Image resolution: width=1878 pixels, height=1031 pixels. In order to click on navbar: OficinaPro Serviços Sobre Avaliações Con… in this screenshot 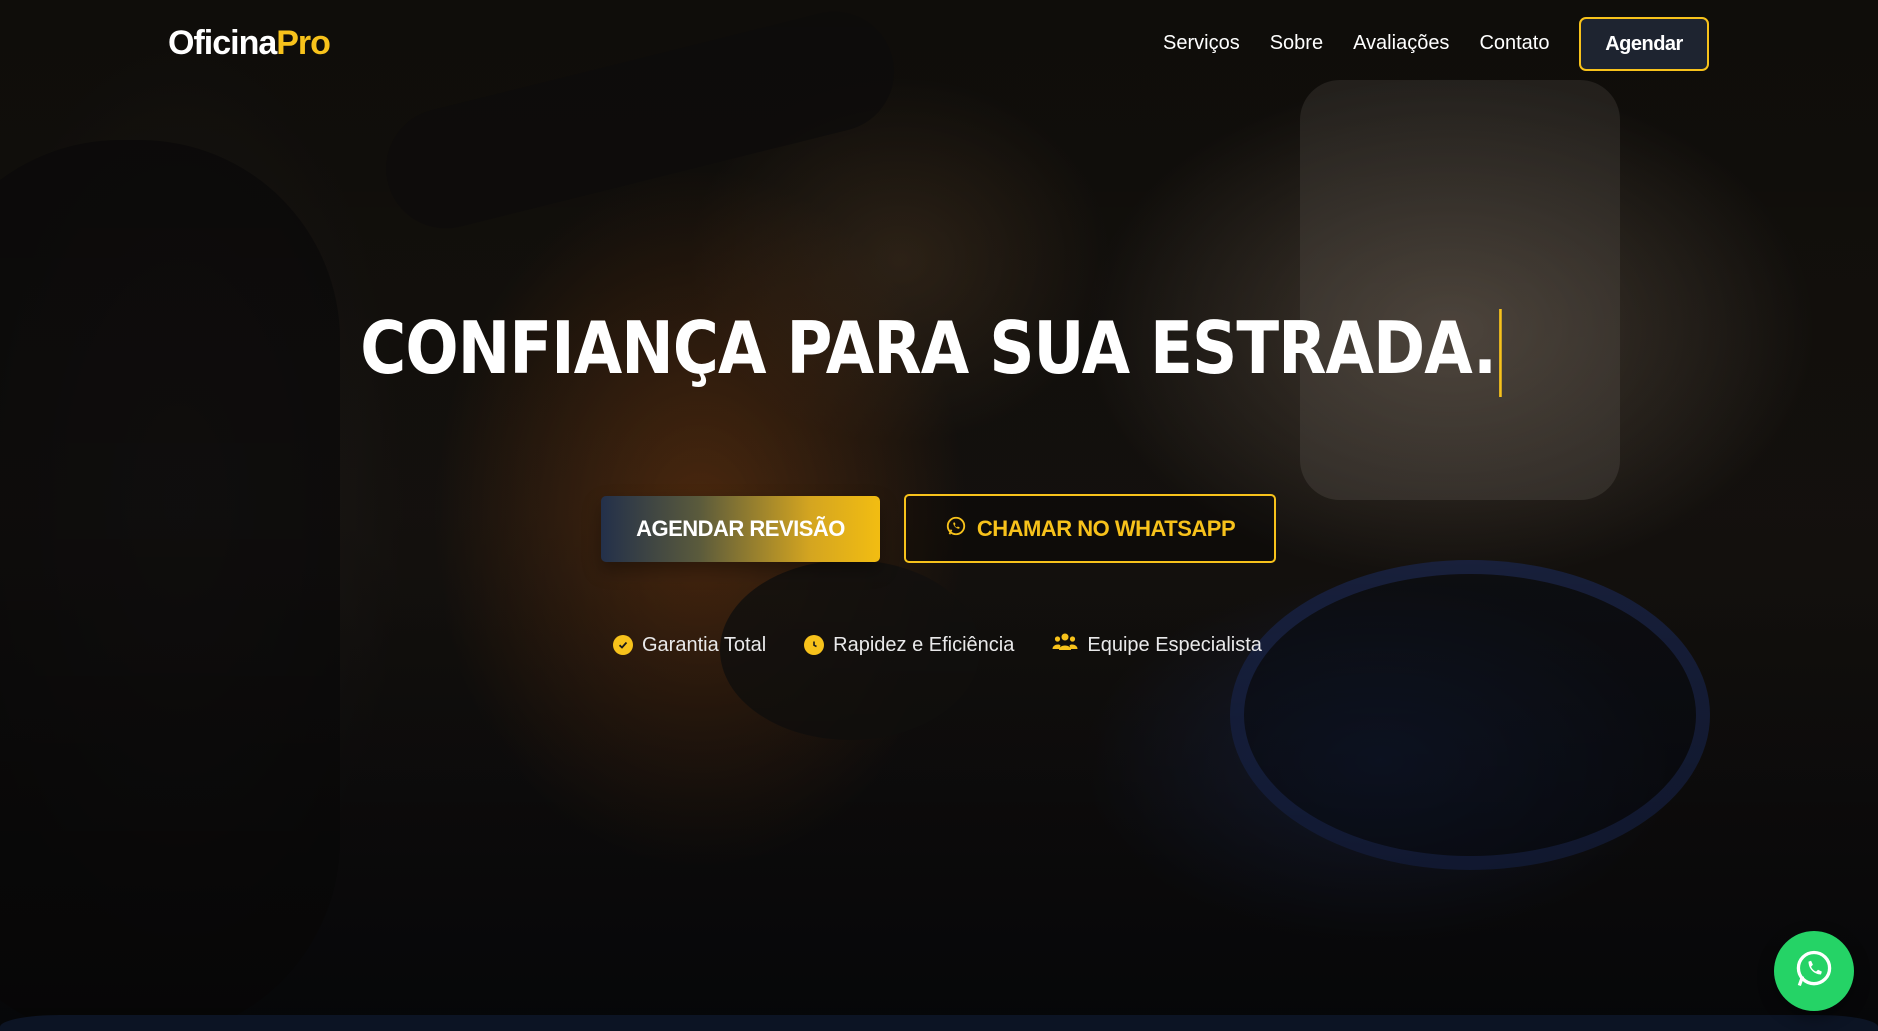, I will do `click(939, 45)`.